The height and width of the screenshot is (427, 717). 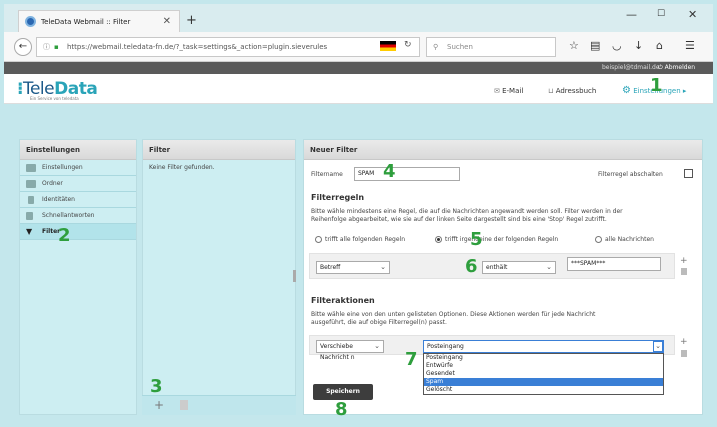 What do you see at coordinates (614, 264) in the screenshot?
I see `rule-value-input: ***SPAM***` at bounding box center [614, 264].